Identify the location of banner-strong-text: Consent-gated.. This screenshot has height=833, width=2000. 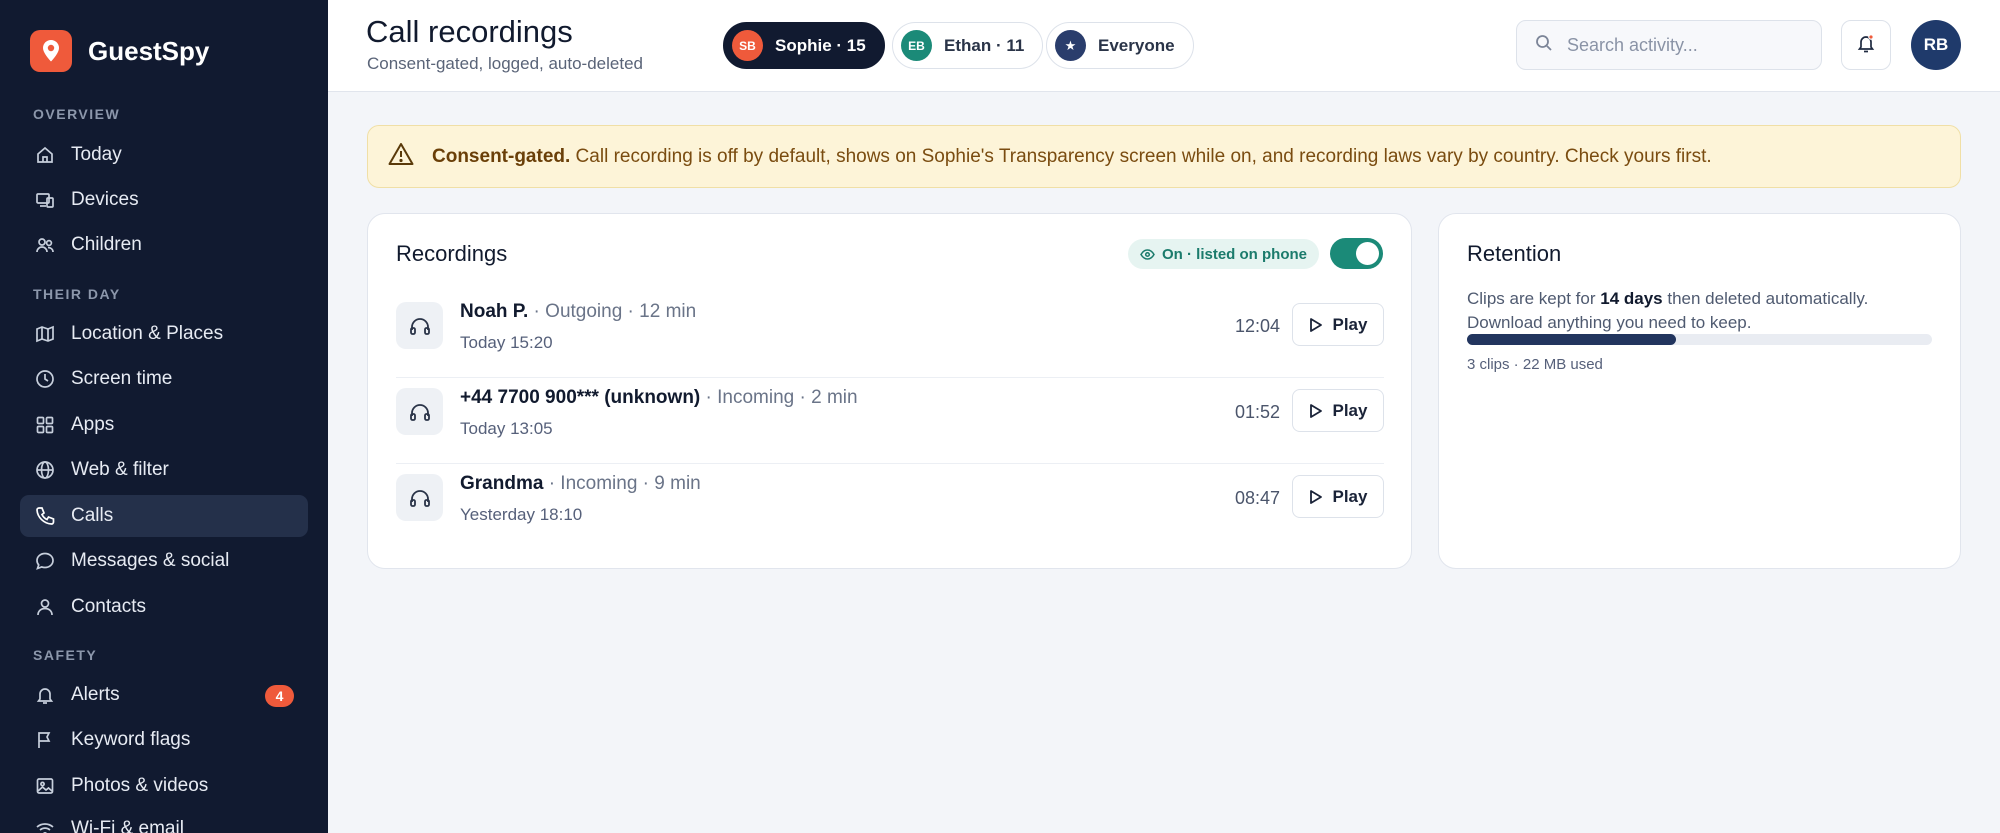
(501, 156).